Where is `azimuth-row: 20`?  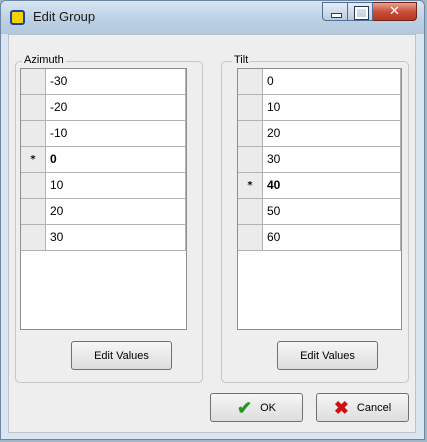 azimuth-row: 20 is located at coordinates (103, 212).